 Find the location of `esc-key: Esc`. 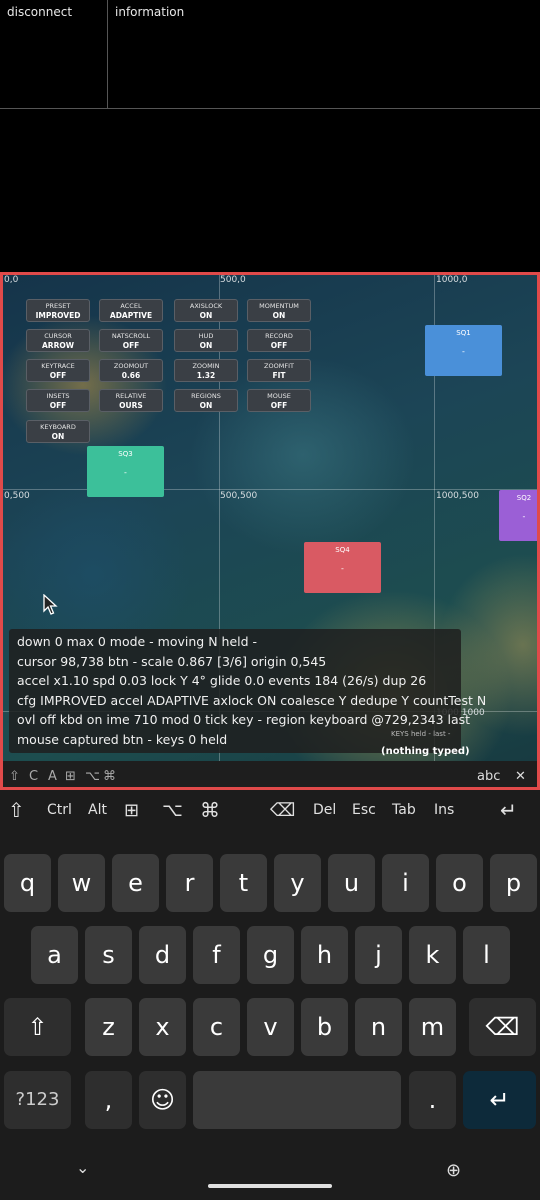

esc-key: Esc is located at coordinates (364, 810).